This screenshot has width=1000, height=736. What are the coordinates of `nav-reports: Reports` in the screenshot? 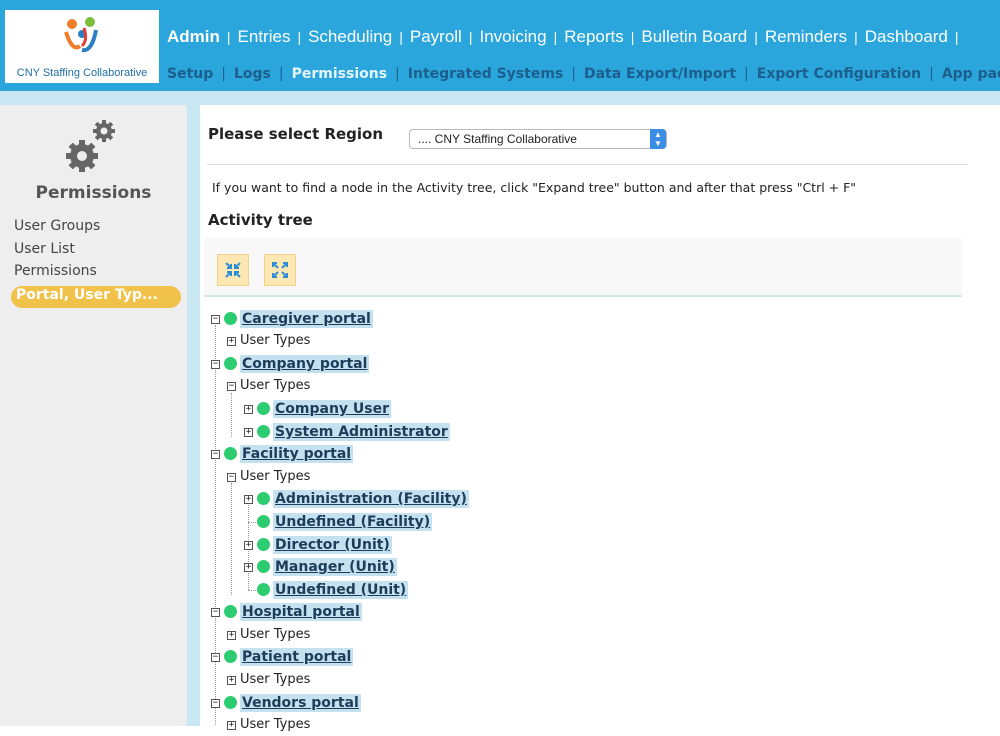 It's located at (594, 37).